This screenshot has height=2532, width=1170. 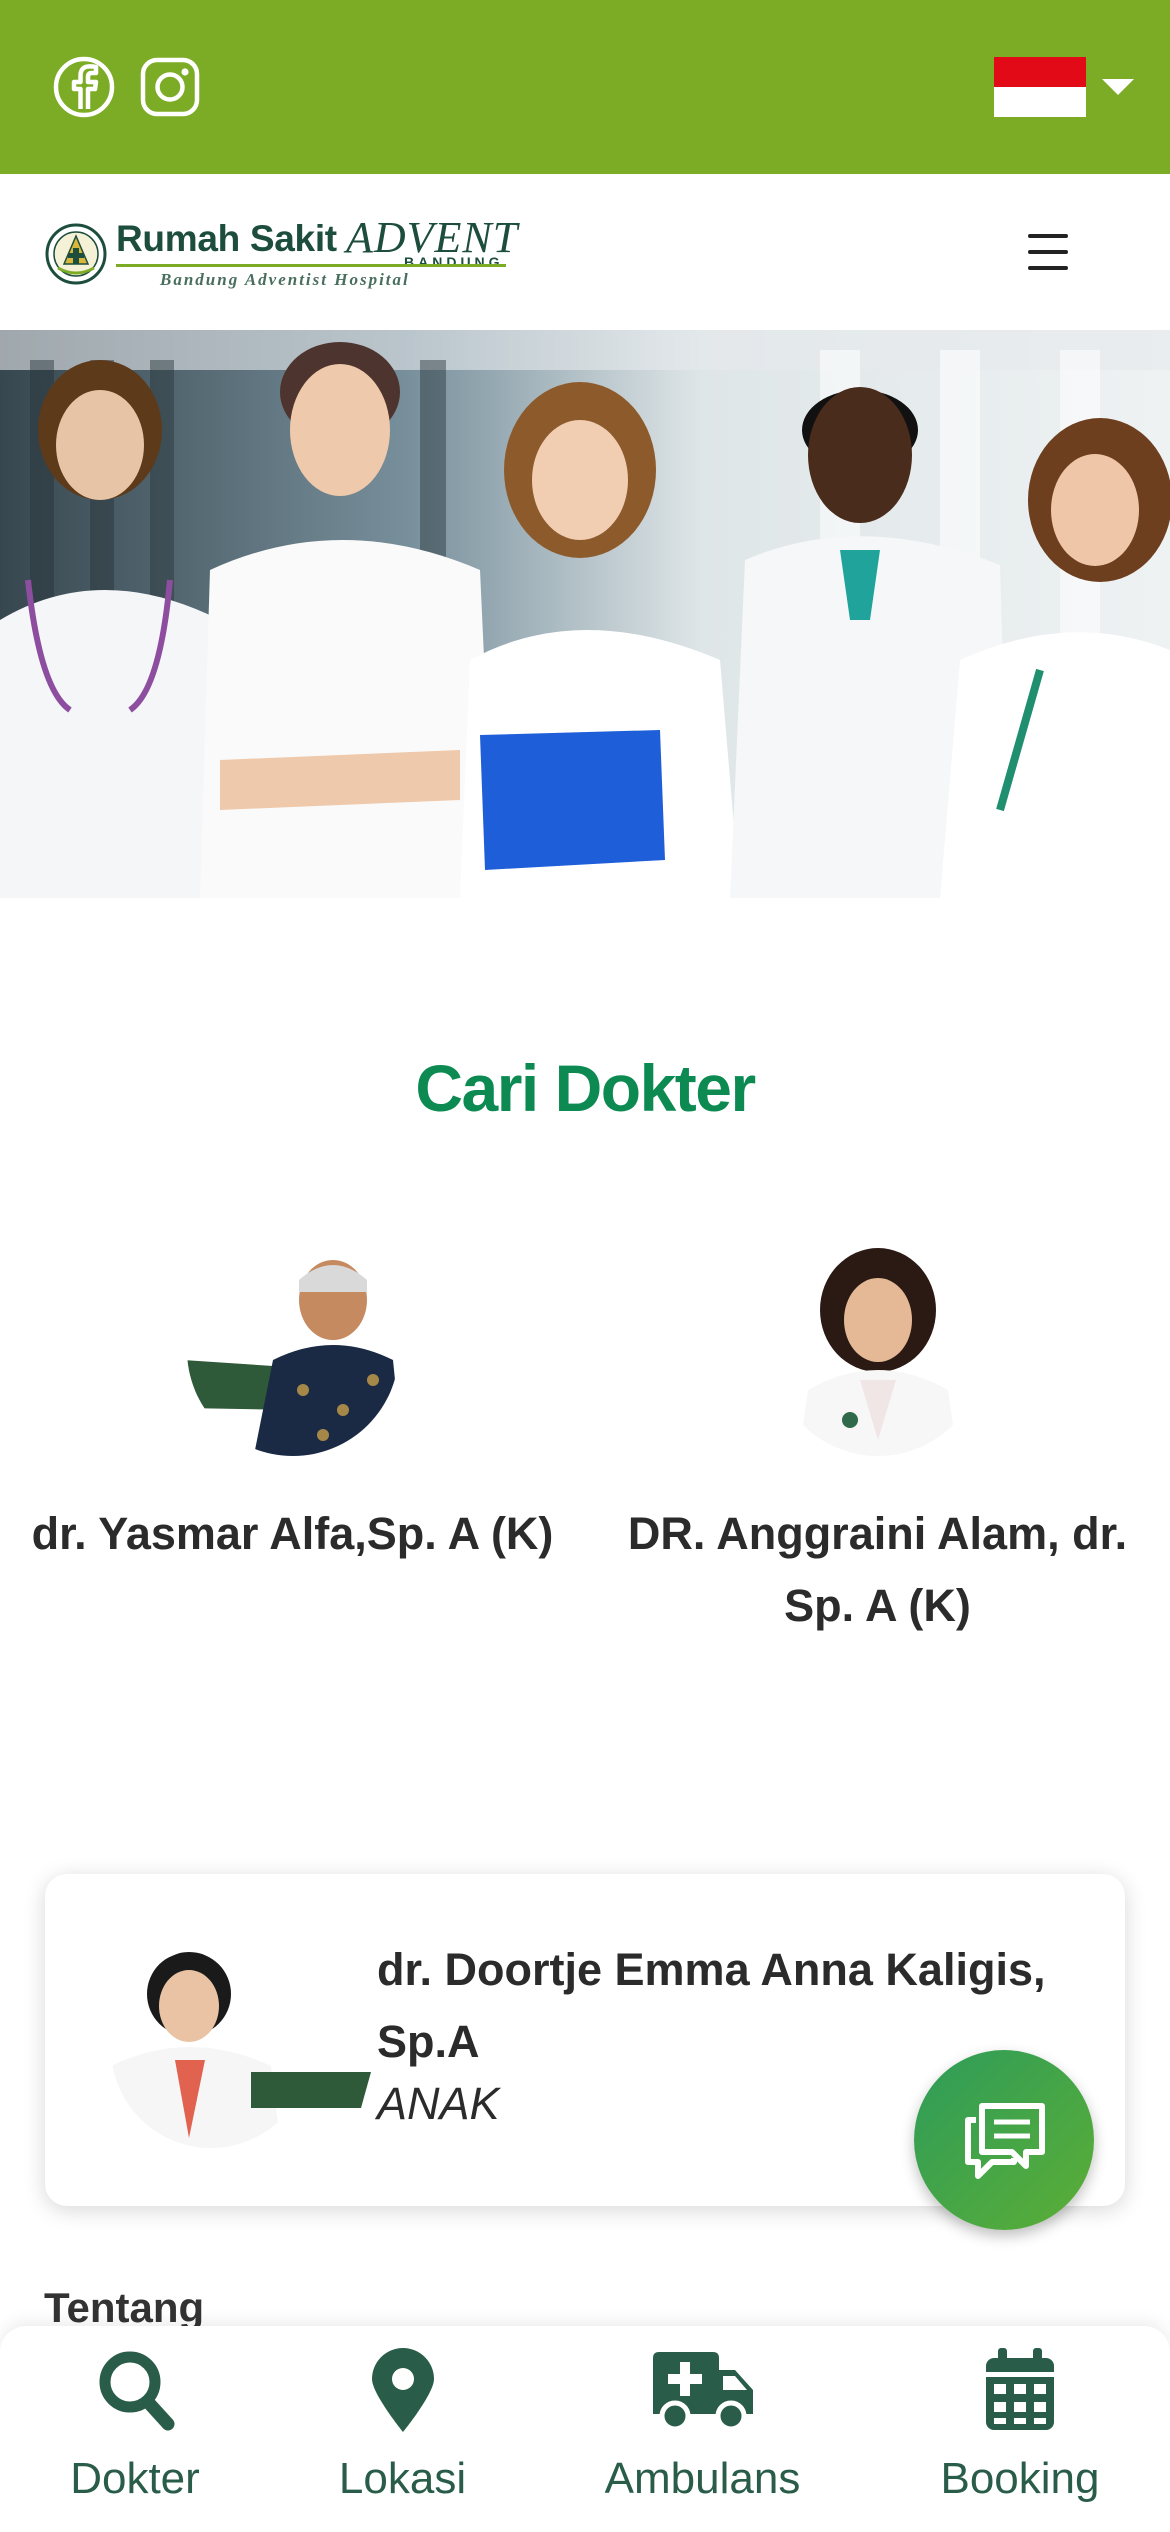 I want to click on chat-button, so click(x=1004, y=2140).